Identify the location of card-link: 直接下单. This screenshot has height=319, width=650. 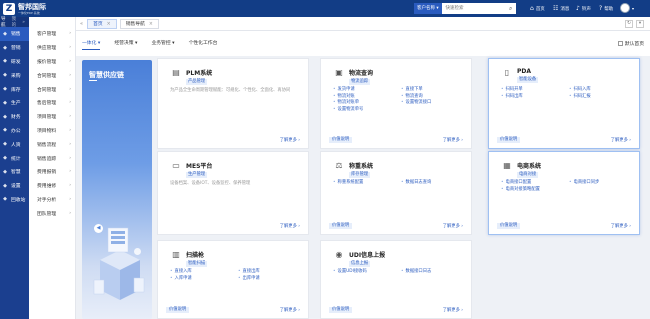
(432, 90).